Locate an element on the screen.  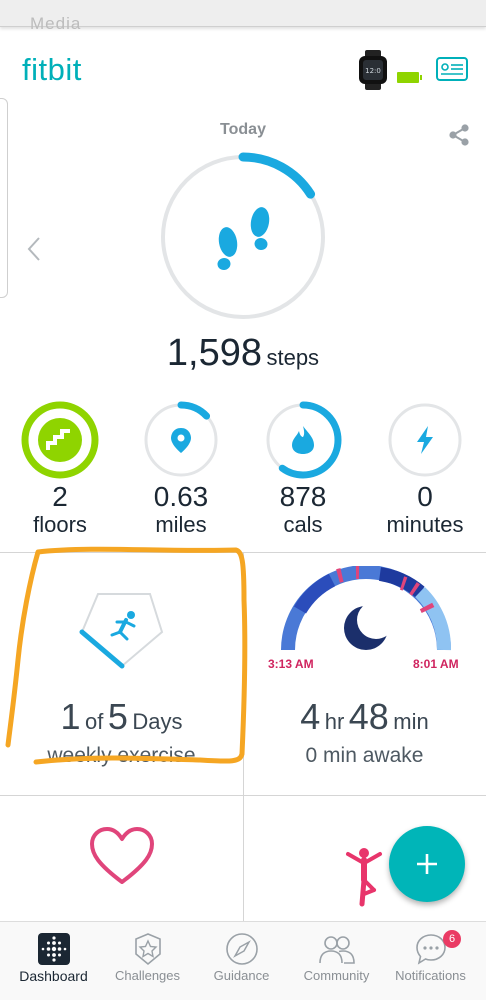
faded-text: Media is located at coordinates (56, 23).